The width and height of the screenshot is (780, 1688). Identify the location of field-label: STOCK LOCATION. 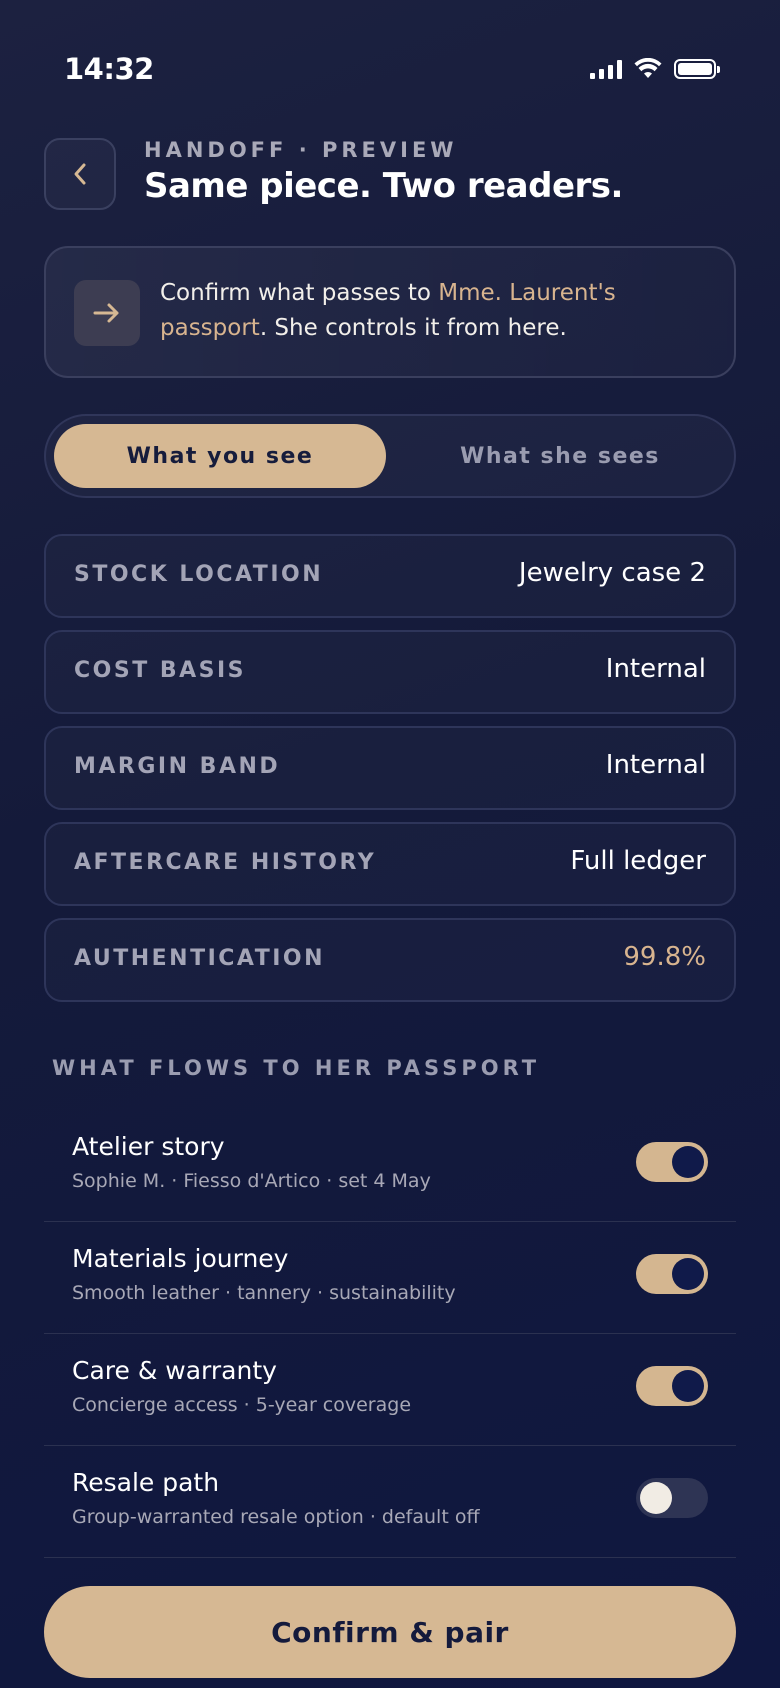
(199, 574).